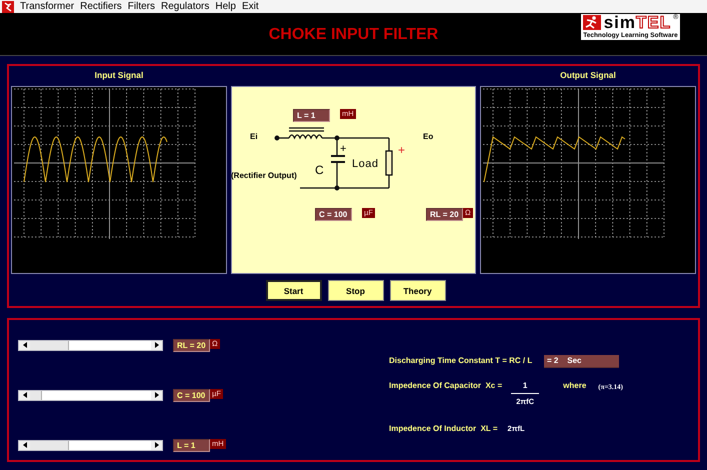  I want to click on menu-item: Regulators, so click(185, 6).